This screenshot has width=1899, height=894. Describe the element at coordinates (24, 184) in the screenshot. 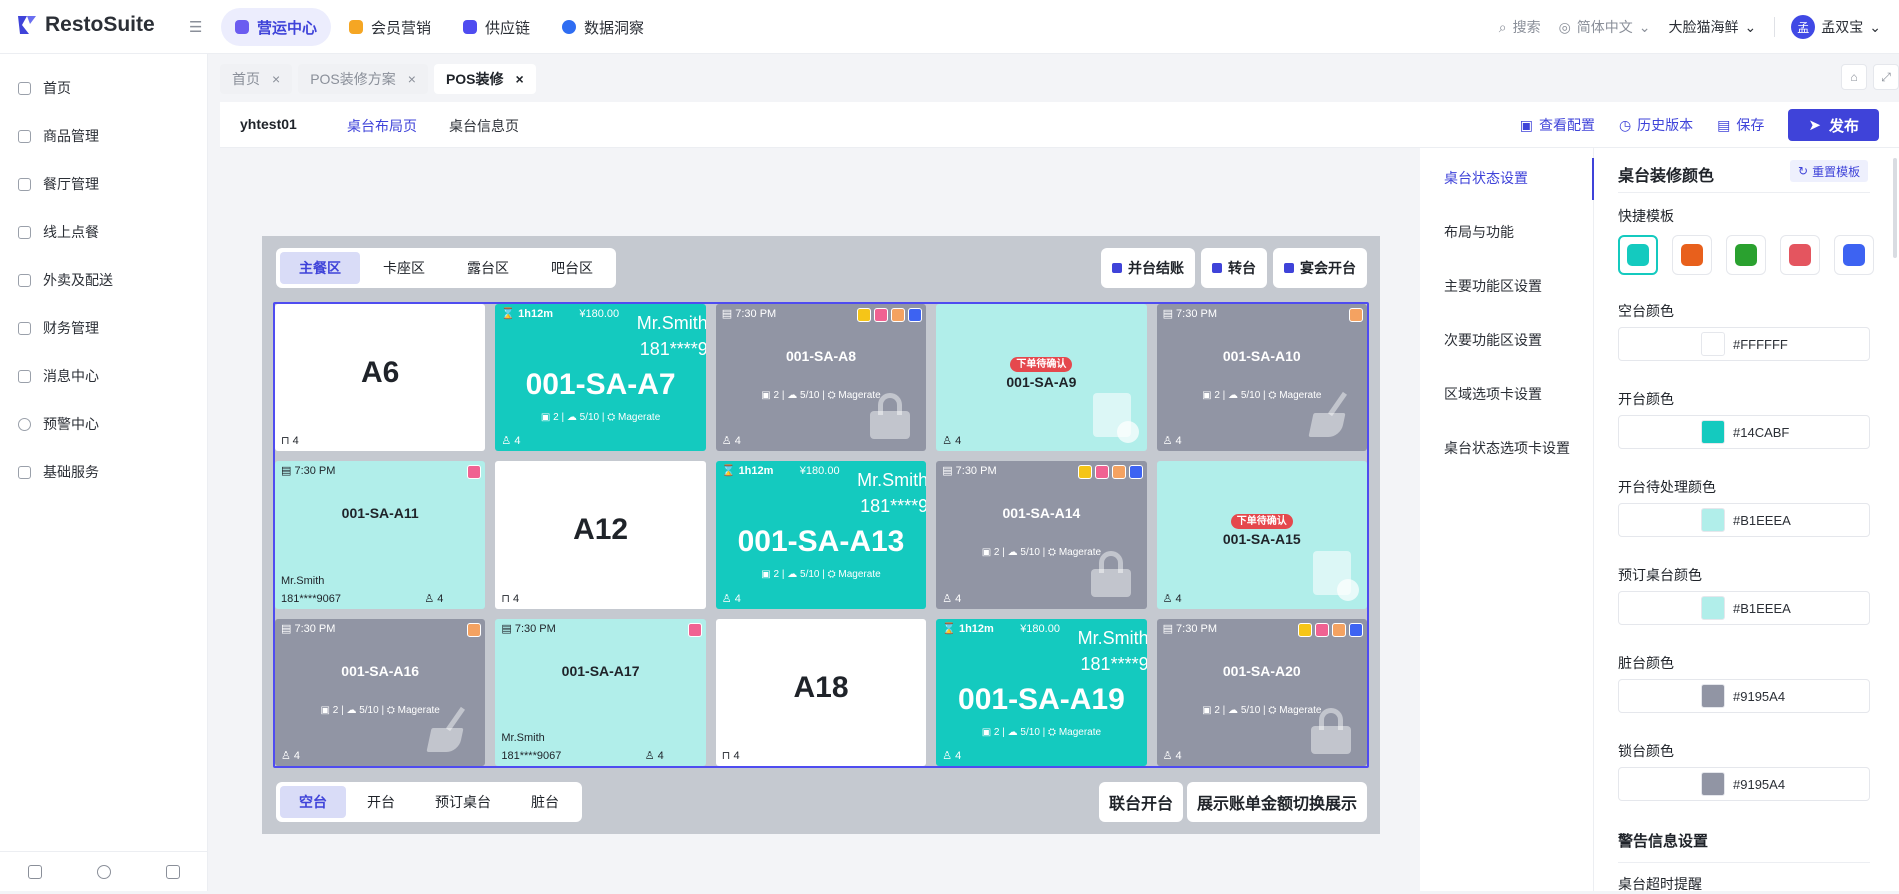

I see `store-icon` at that location.